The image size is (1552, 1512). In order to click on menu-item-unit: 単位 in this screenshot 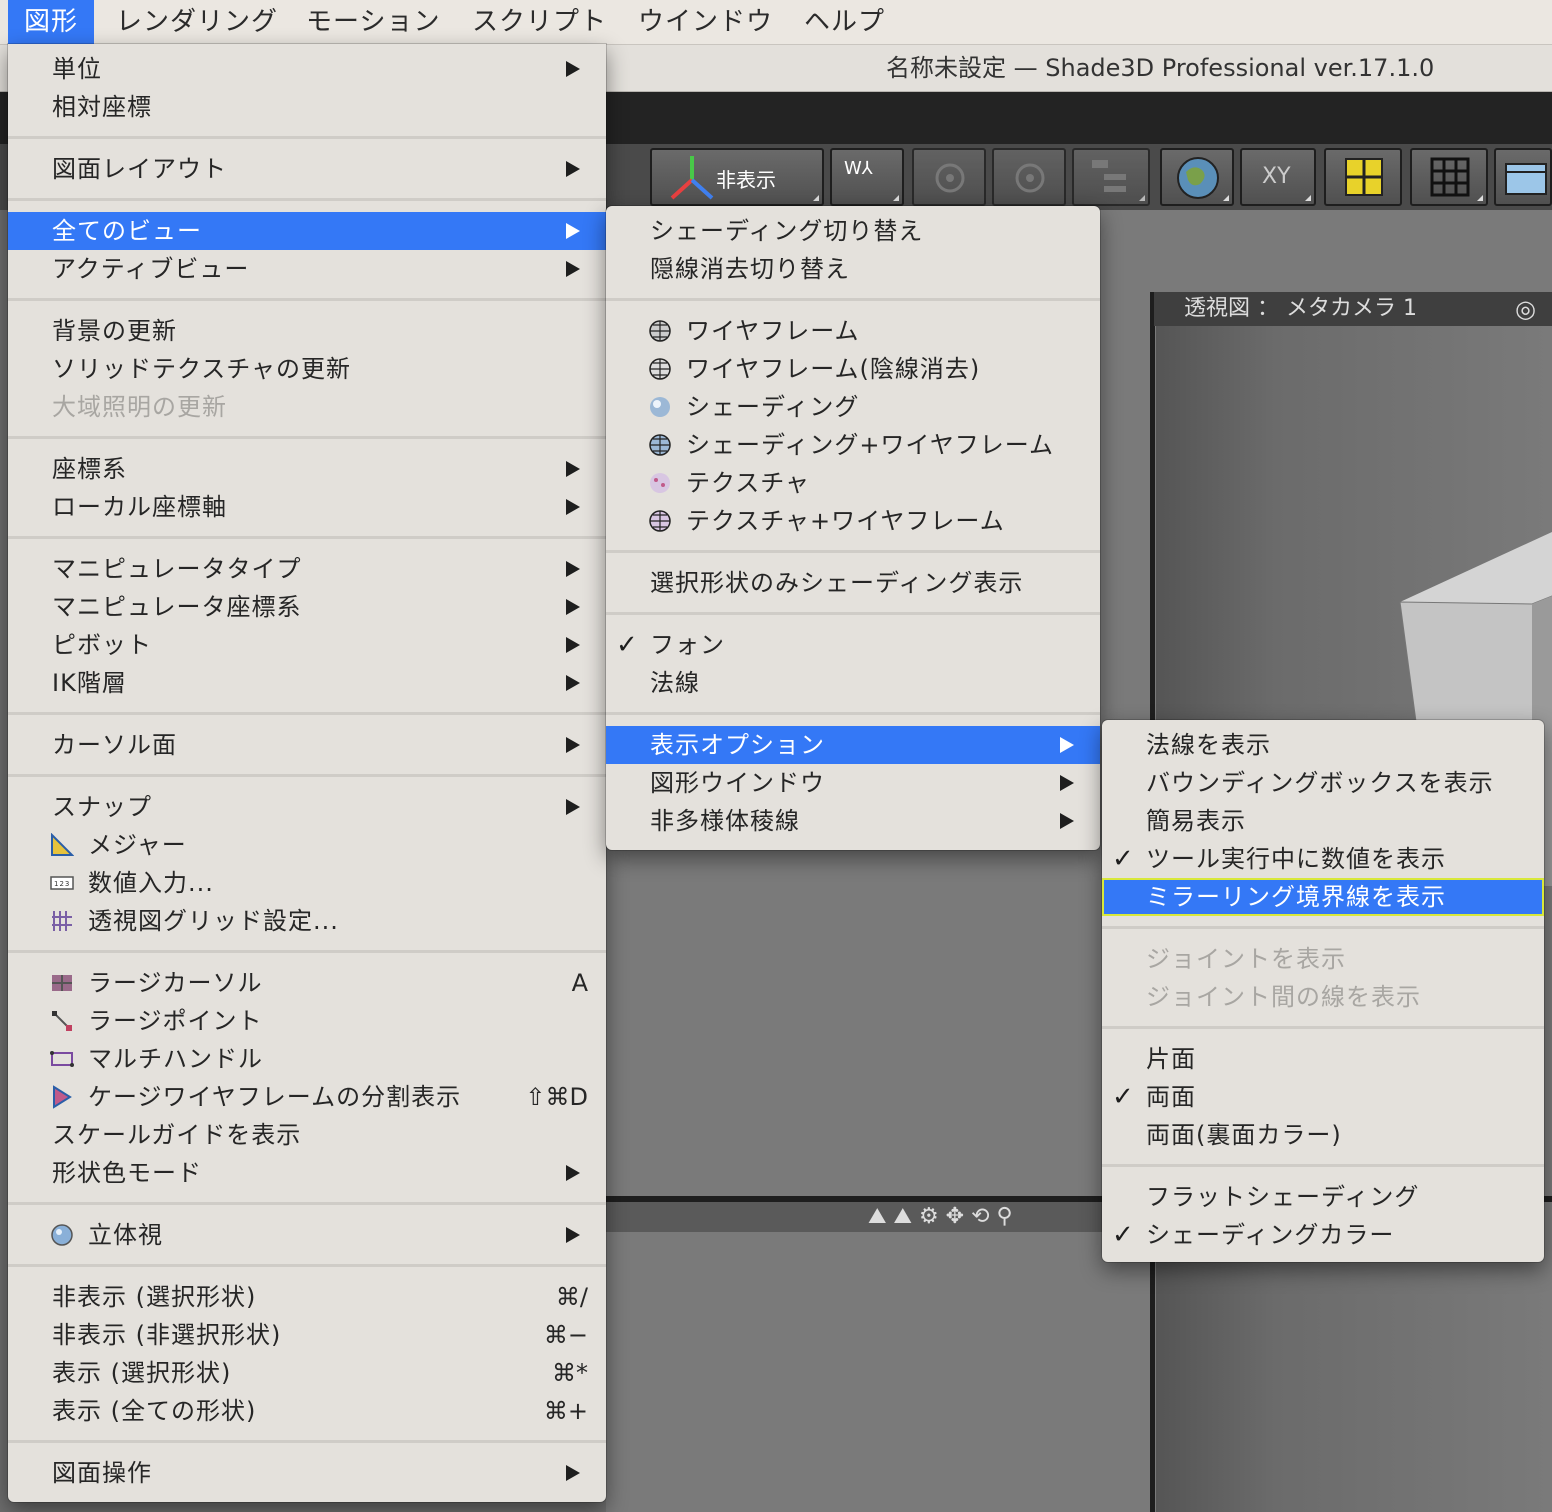, I will do `click(307, 69)`.